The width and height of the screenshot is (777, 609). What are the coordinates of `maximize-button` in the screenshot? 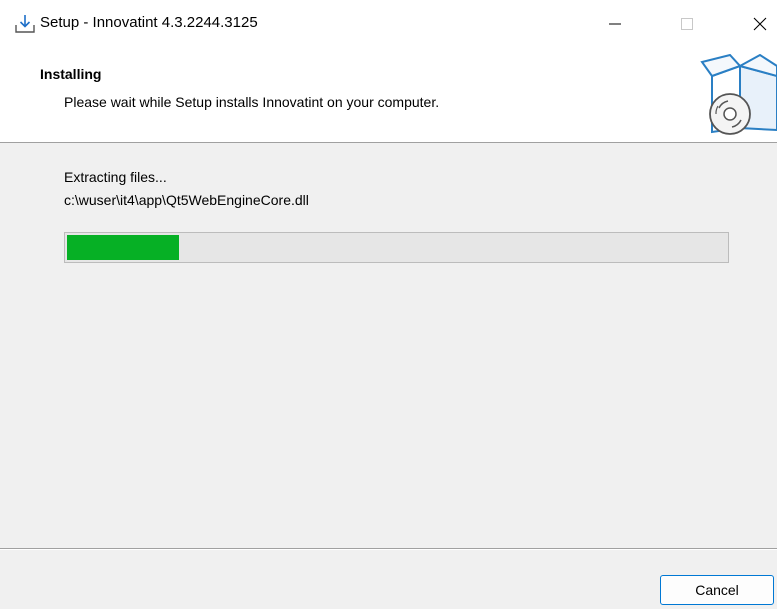 It's located at (687, 25).